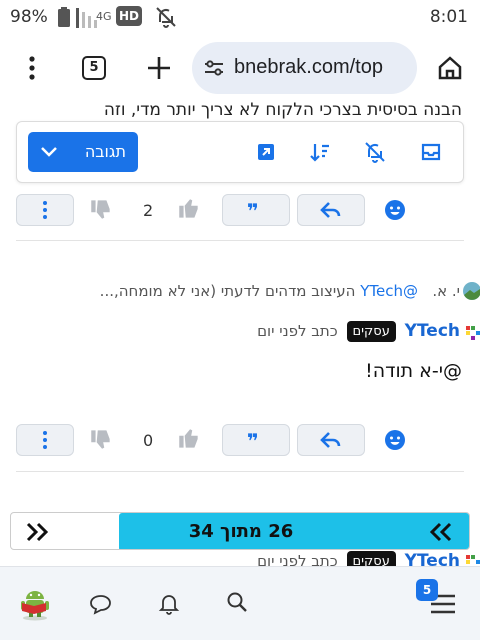 The image size is (480, 640). I want to click on pagination-label: 26 מתוך 34, so click(241, 531).